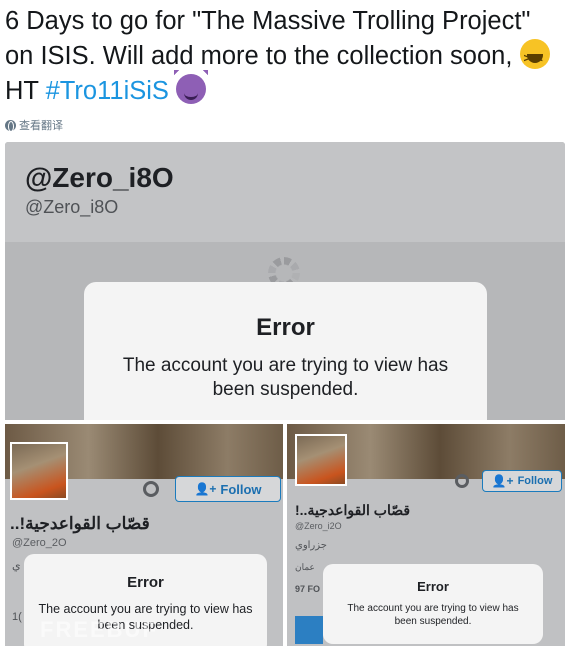 Image resolution: width=569 pixels, height=646 pixels. I want to click on bio-text: ي, so click(16, 566).